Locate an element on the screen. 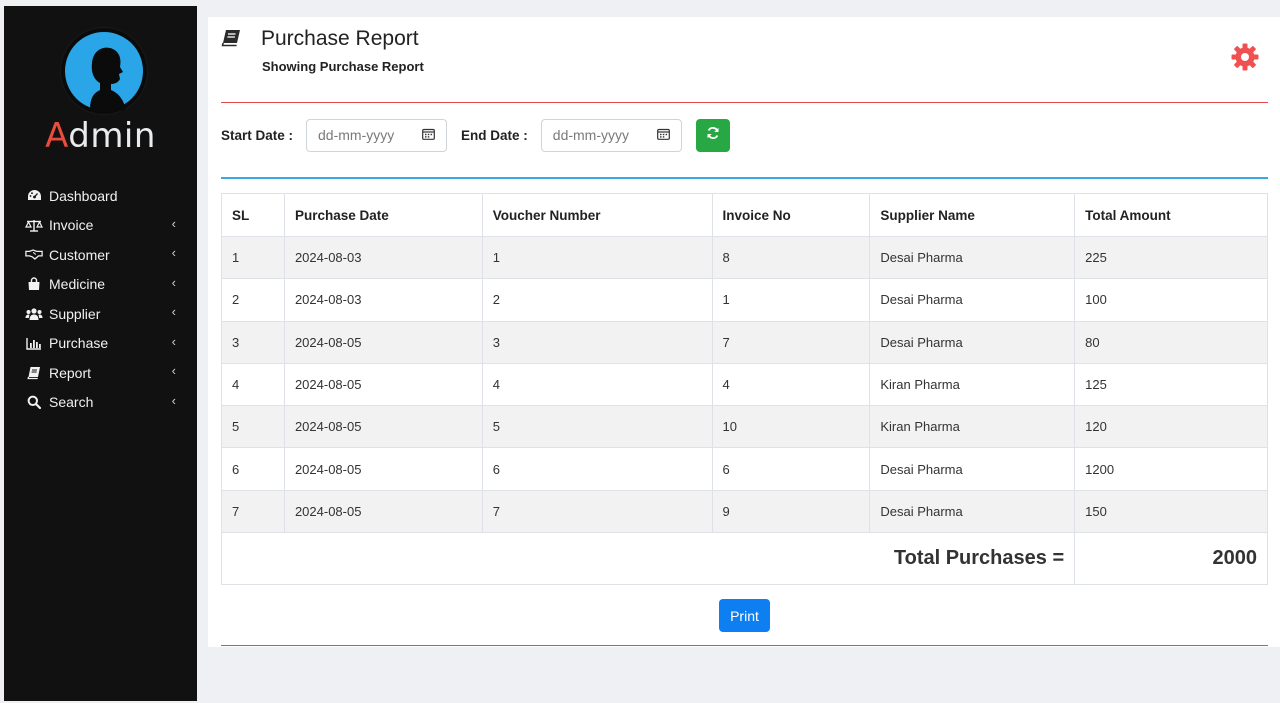 The image size is (1280, 703). table-cell: 150 is located at coordinates (1171, 511).